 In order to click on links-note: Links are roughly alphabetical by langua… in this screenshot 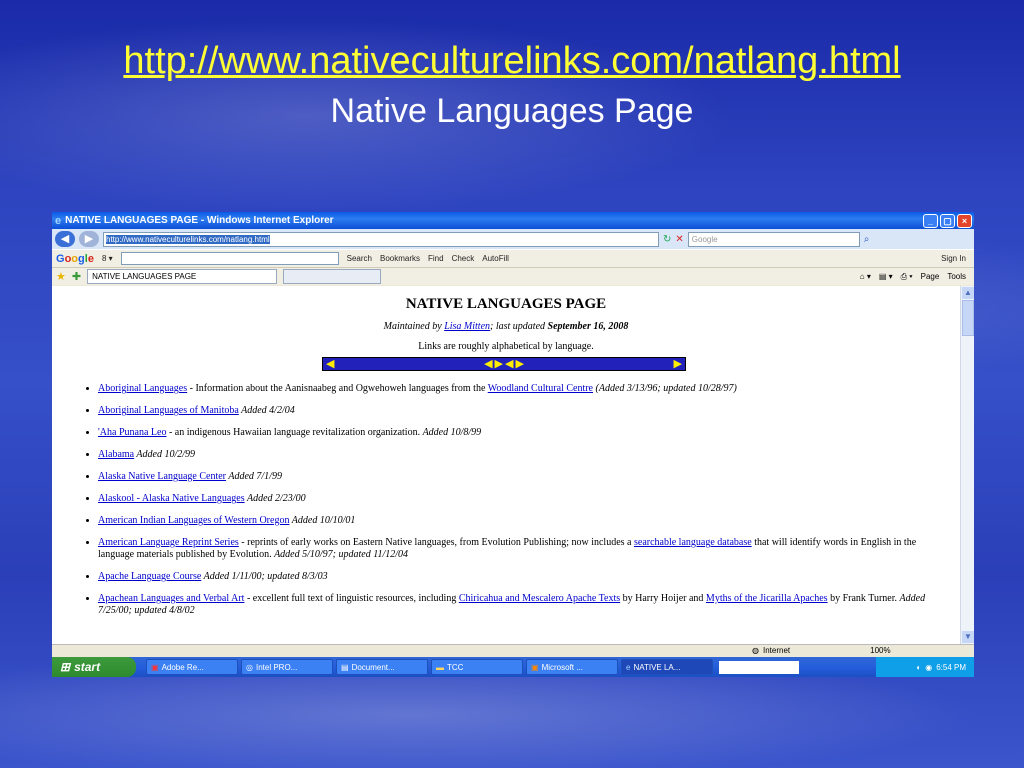, I will do `click(506, 346)`.